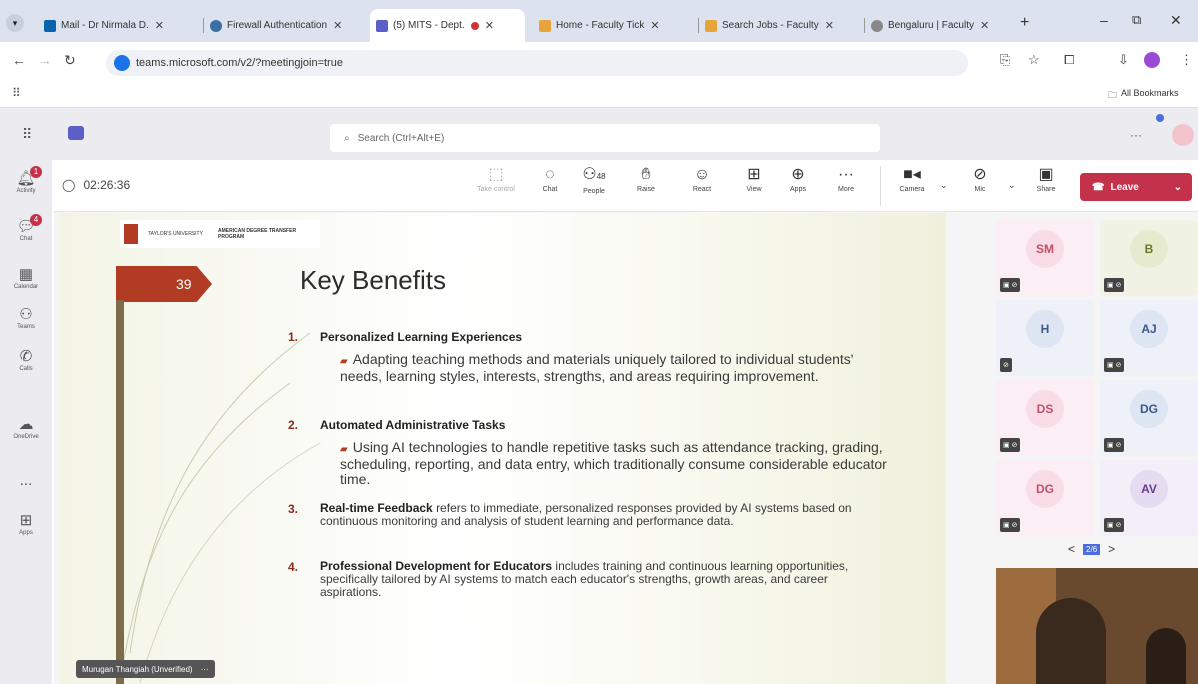 Image resolution: width=1198 pixels, height=684 pixels. Describe the element at coordinates (1136, 187) in the screenshot. I see `leave-button: ☎ Leave ⌄` at that location.